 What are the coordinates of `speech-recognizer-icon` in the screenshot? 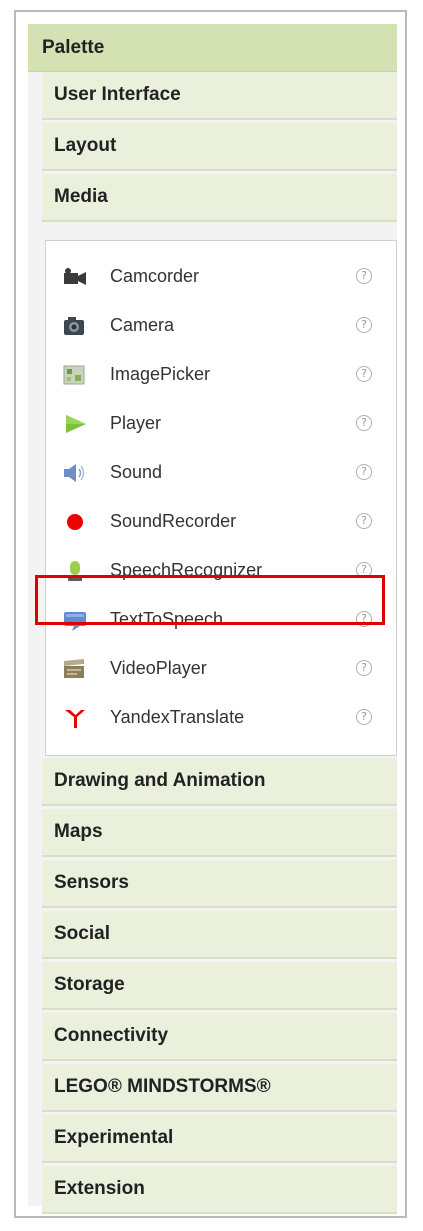 It's located at (75, 571).